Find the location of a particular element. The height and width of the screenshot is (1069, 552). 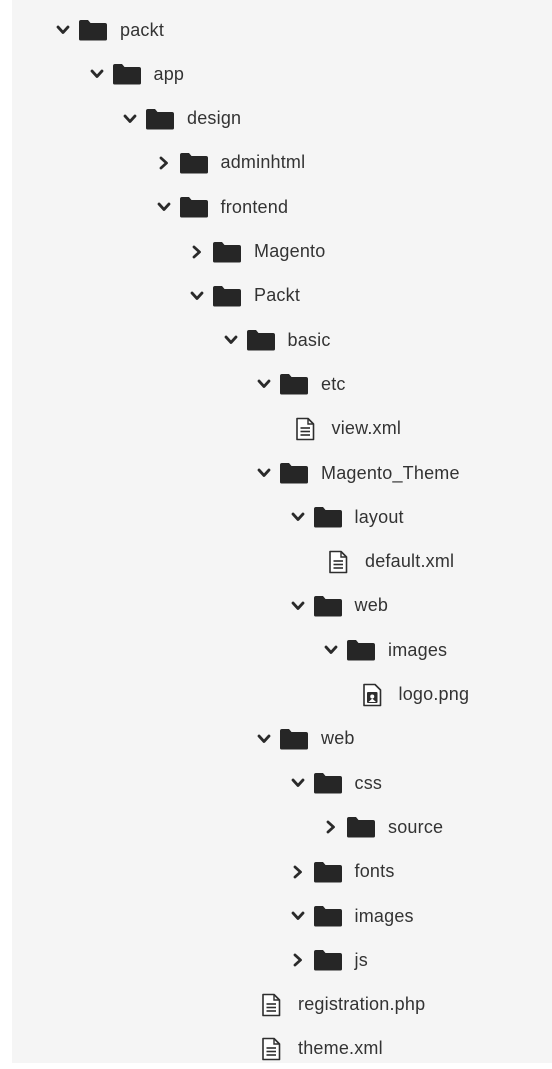

tree-item-label: app is located at coordinates (169, 73).